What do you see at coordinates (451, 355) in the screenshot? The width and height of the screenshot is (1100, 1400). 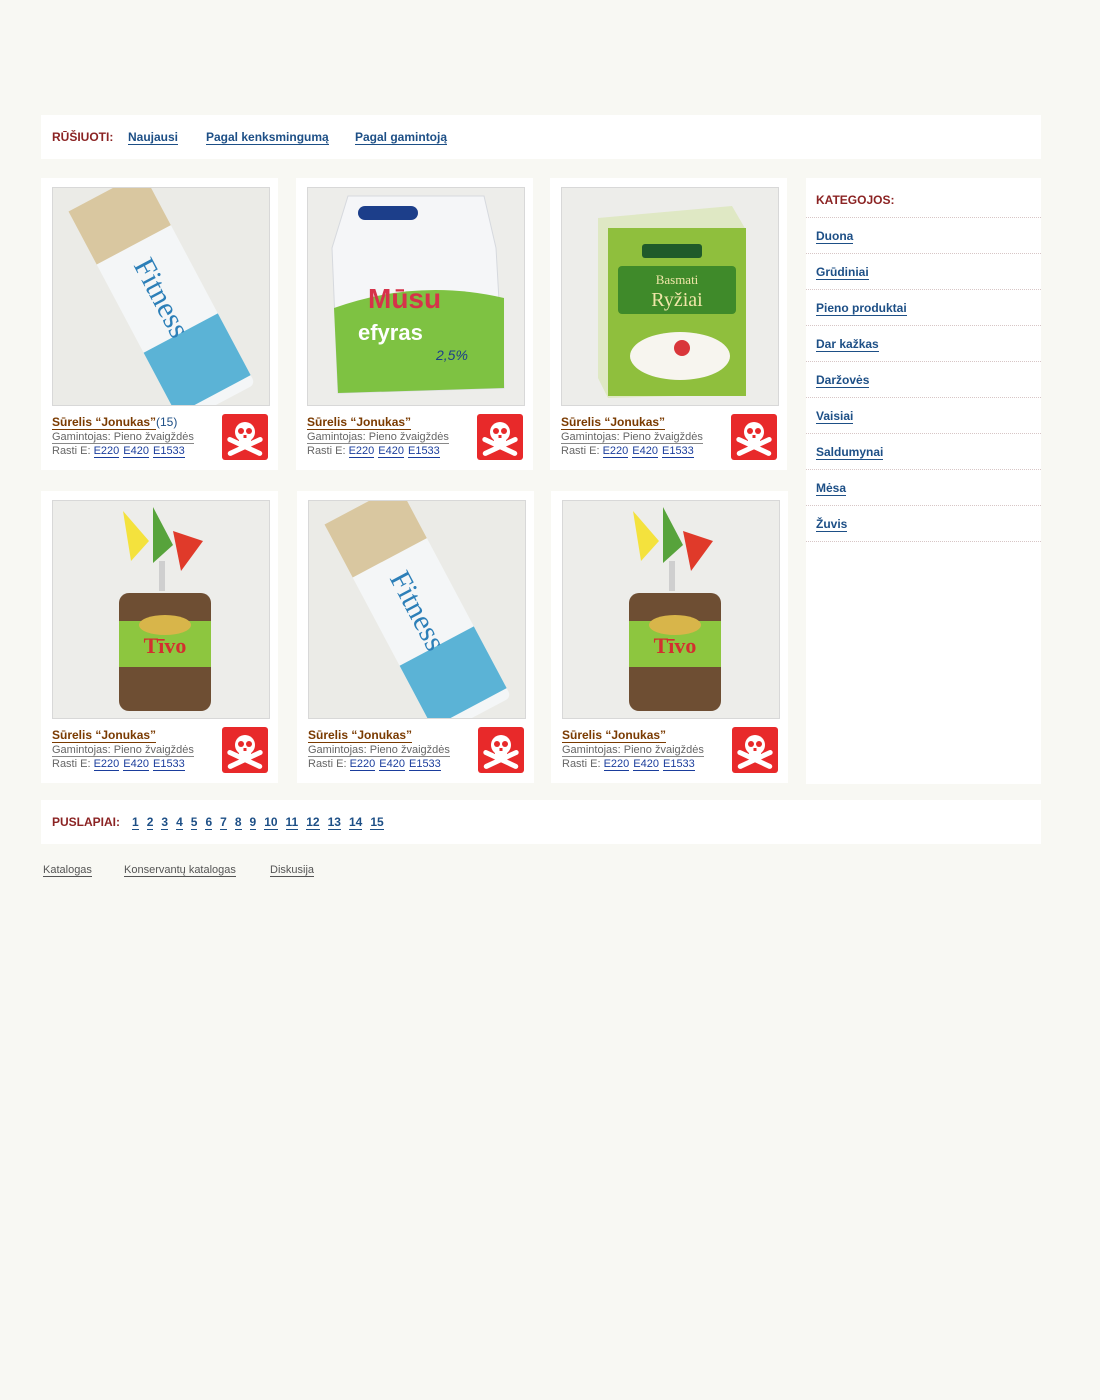 I see `svg-text: 2,5%` at bounding box center [451, 355].